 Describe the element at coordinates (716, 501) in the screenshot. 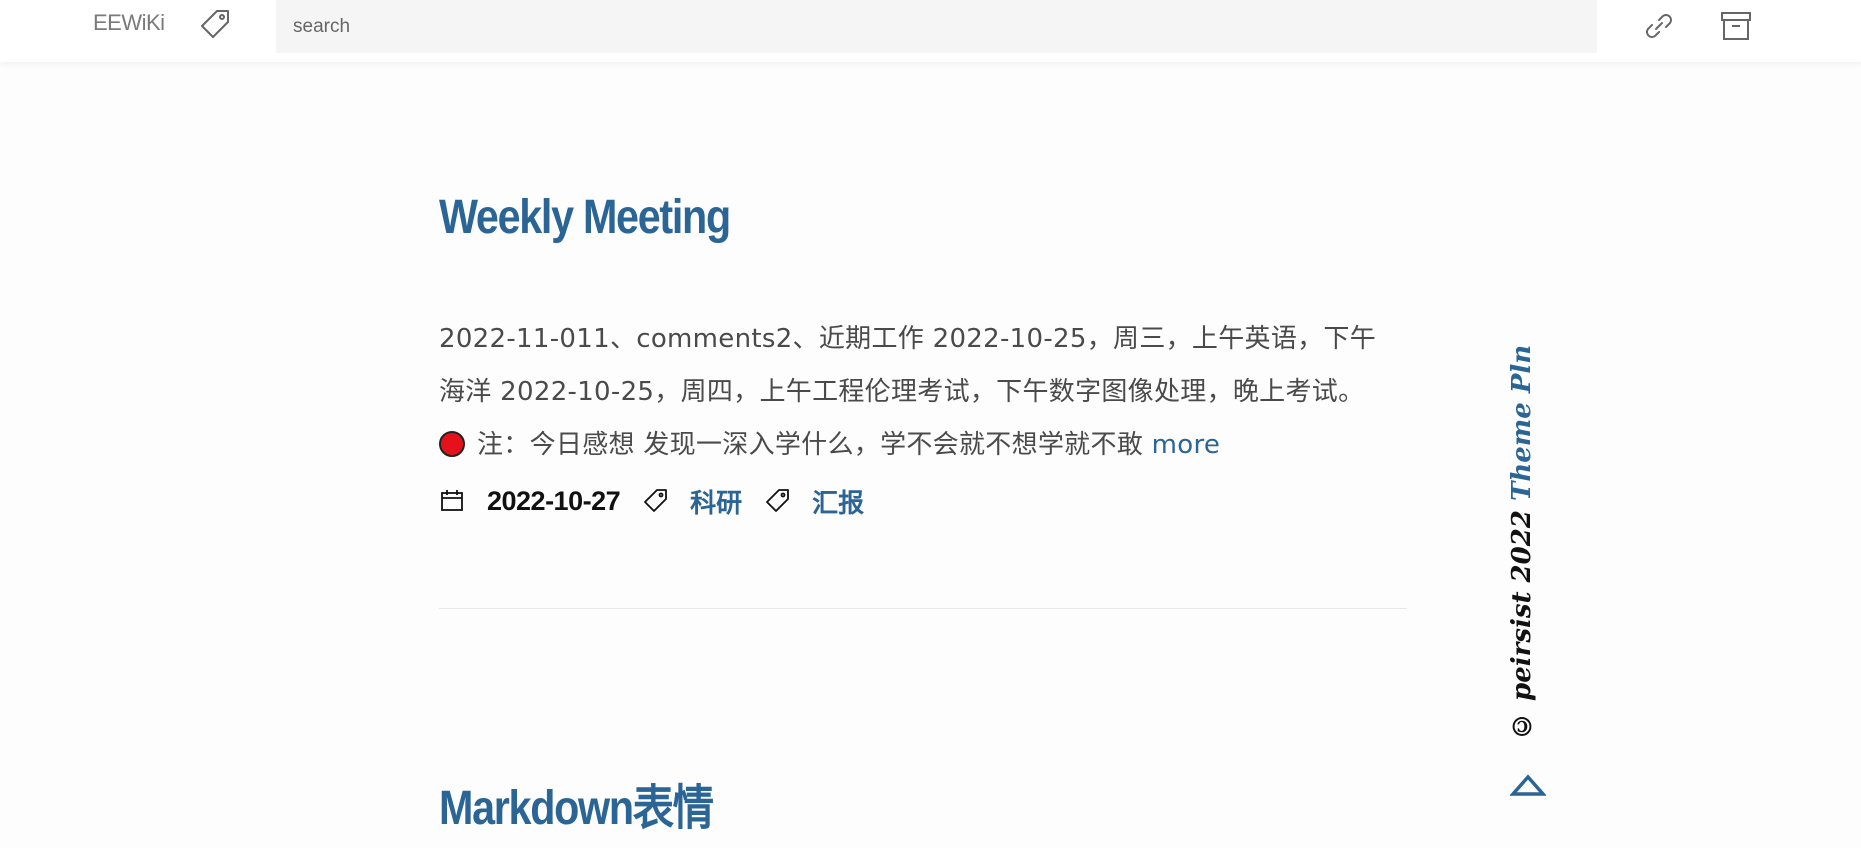

I see `tag-link: 科研` at that location.